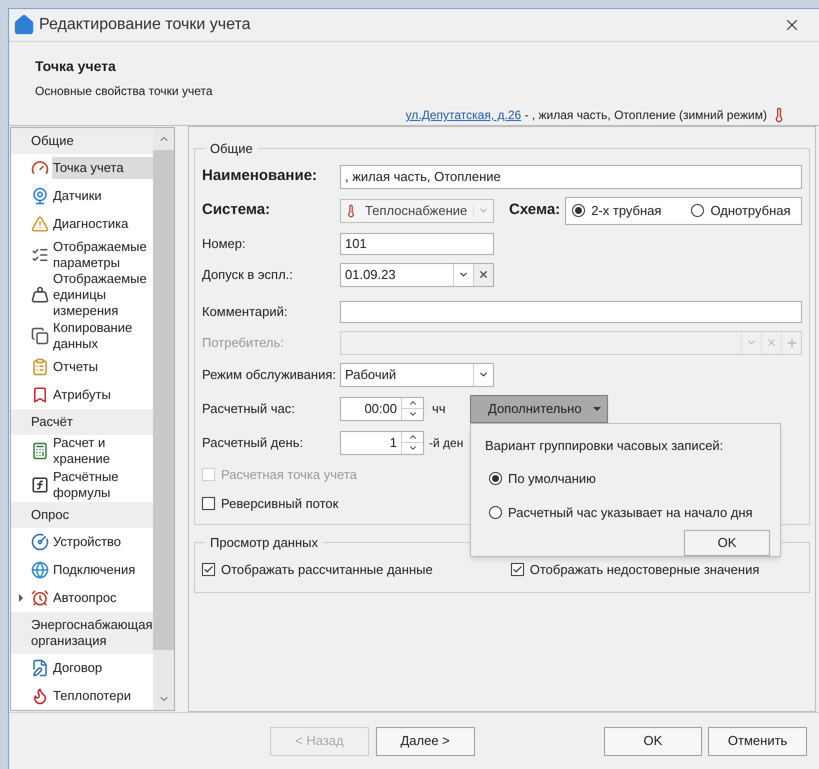  What do you see at coordinates (750, 211) in the screenshot?
I see `radio-label: Однотрубная` at bounding box center [750, 211].